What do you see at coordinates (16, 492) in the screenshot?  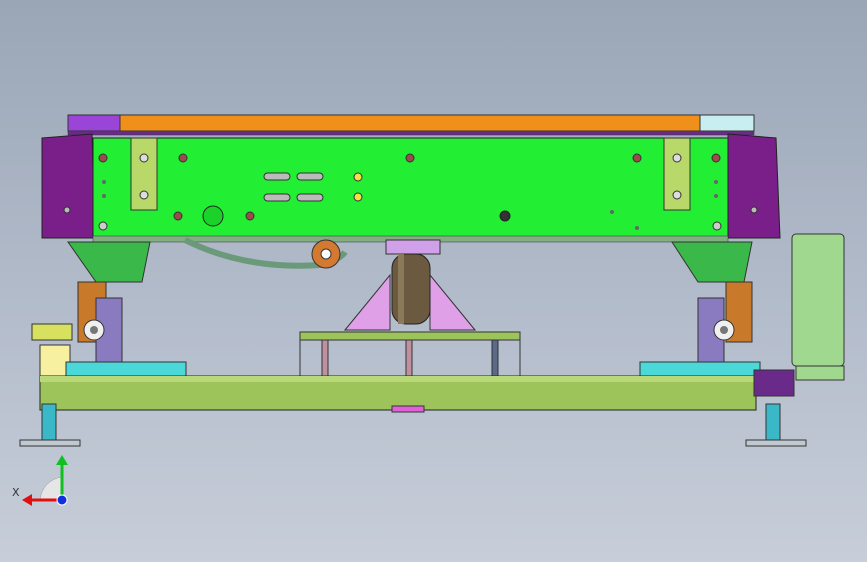 I see `x-axis-label: X` at bounding box center [16, 492].